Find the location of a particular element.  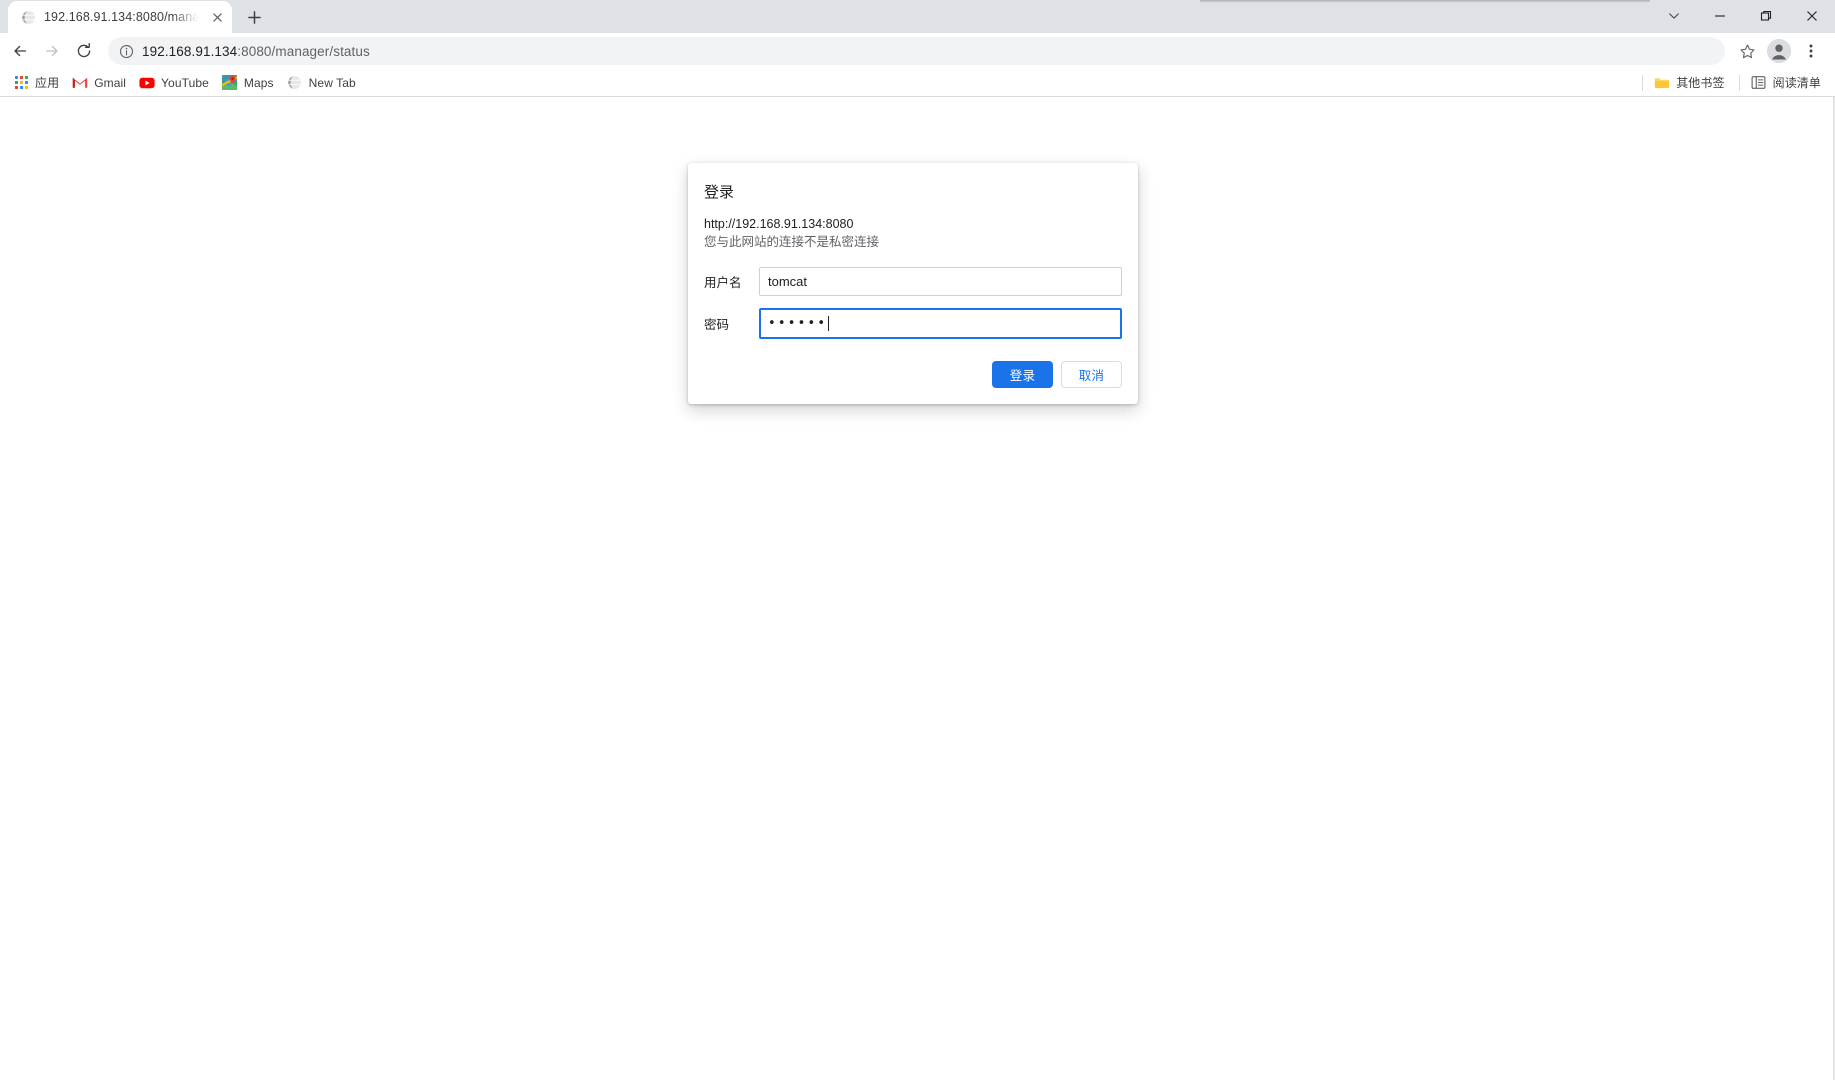

bookmark-item-other-bookmarks: 其他书签 is located at coordinates (1690, 83).